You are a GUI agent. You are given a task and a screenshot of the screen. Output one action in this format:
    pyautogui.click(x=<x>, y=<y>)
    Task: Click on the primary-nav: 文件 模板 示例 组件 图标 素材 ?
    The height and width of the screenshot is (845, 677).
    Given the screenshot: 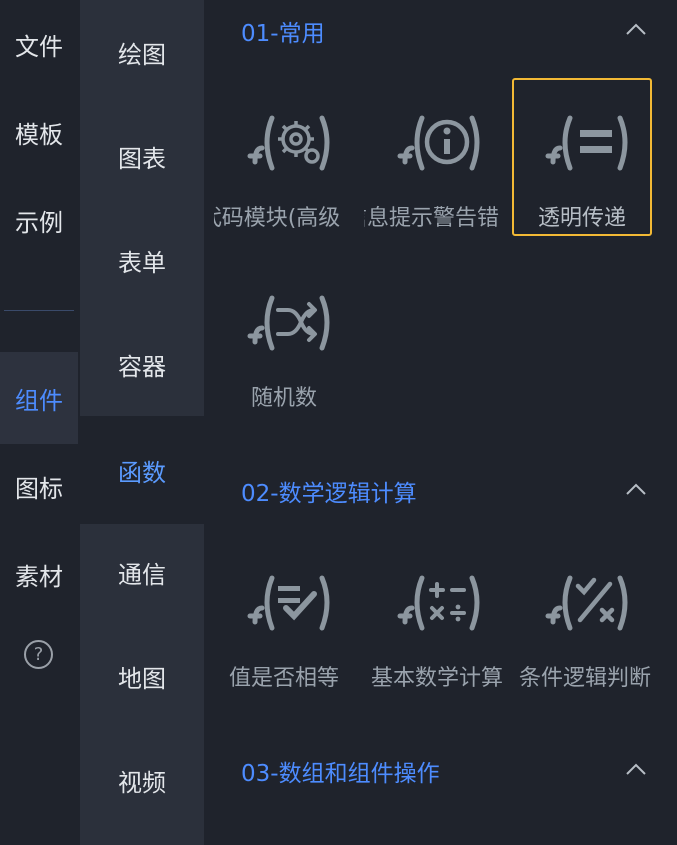 What is the action you would take?
    pyautogui.click(x=39, y=422)
    